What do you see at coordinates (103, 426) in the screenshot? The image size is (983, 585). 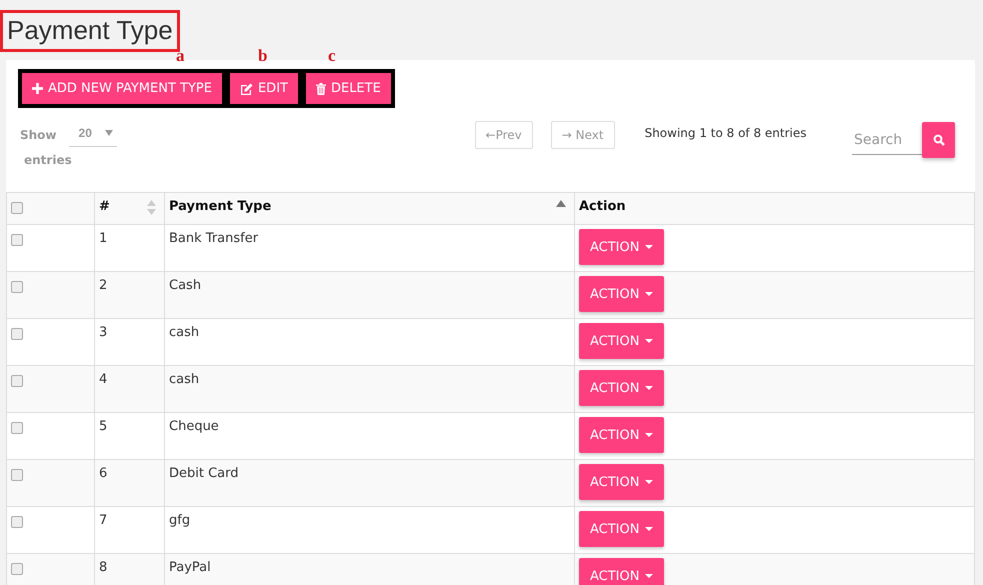 I see `table-cell: 5` at bounding box center [103, 426].